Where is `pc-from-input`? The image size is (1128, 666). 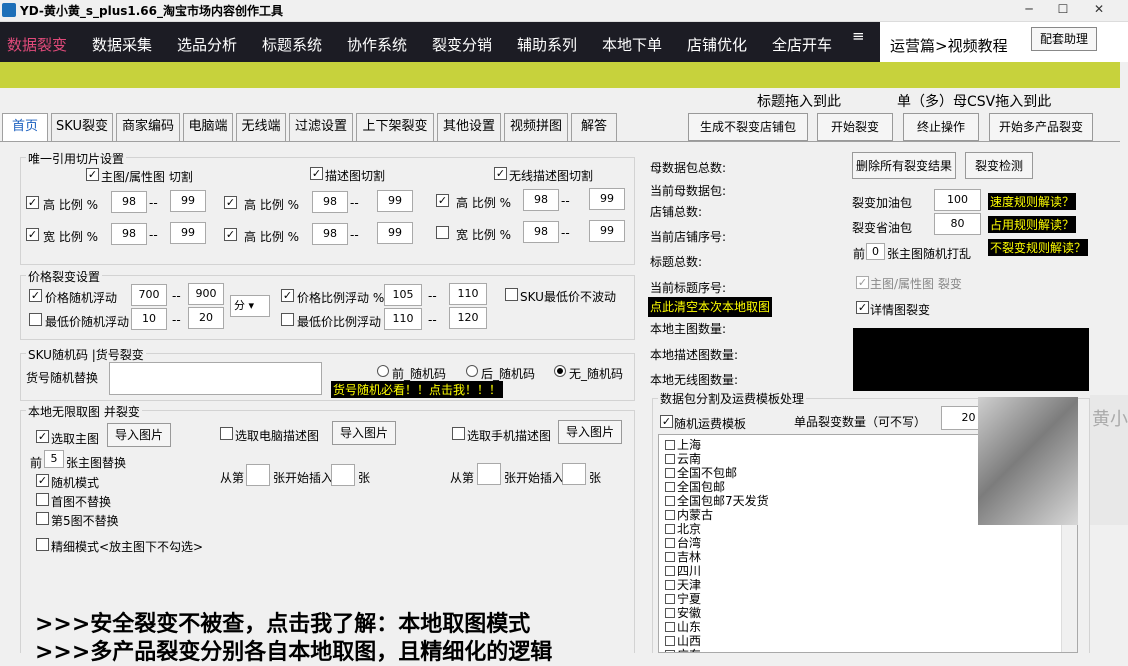
pc-from-input is located at coordinates (258, 475).